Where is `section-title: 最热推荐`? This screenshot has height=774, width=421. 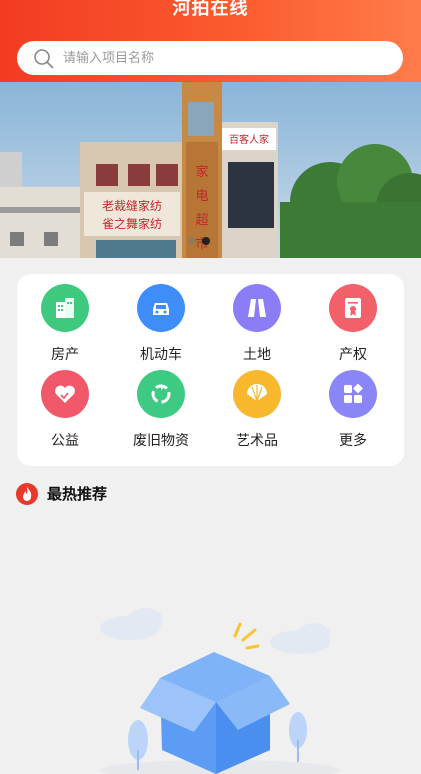 section-title: 最热推荐 is located at coordinates (77, 494).